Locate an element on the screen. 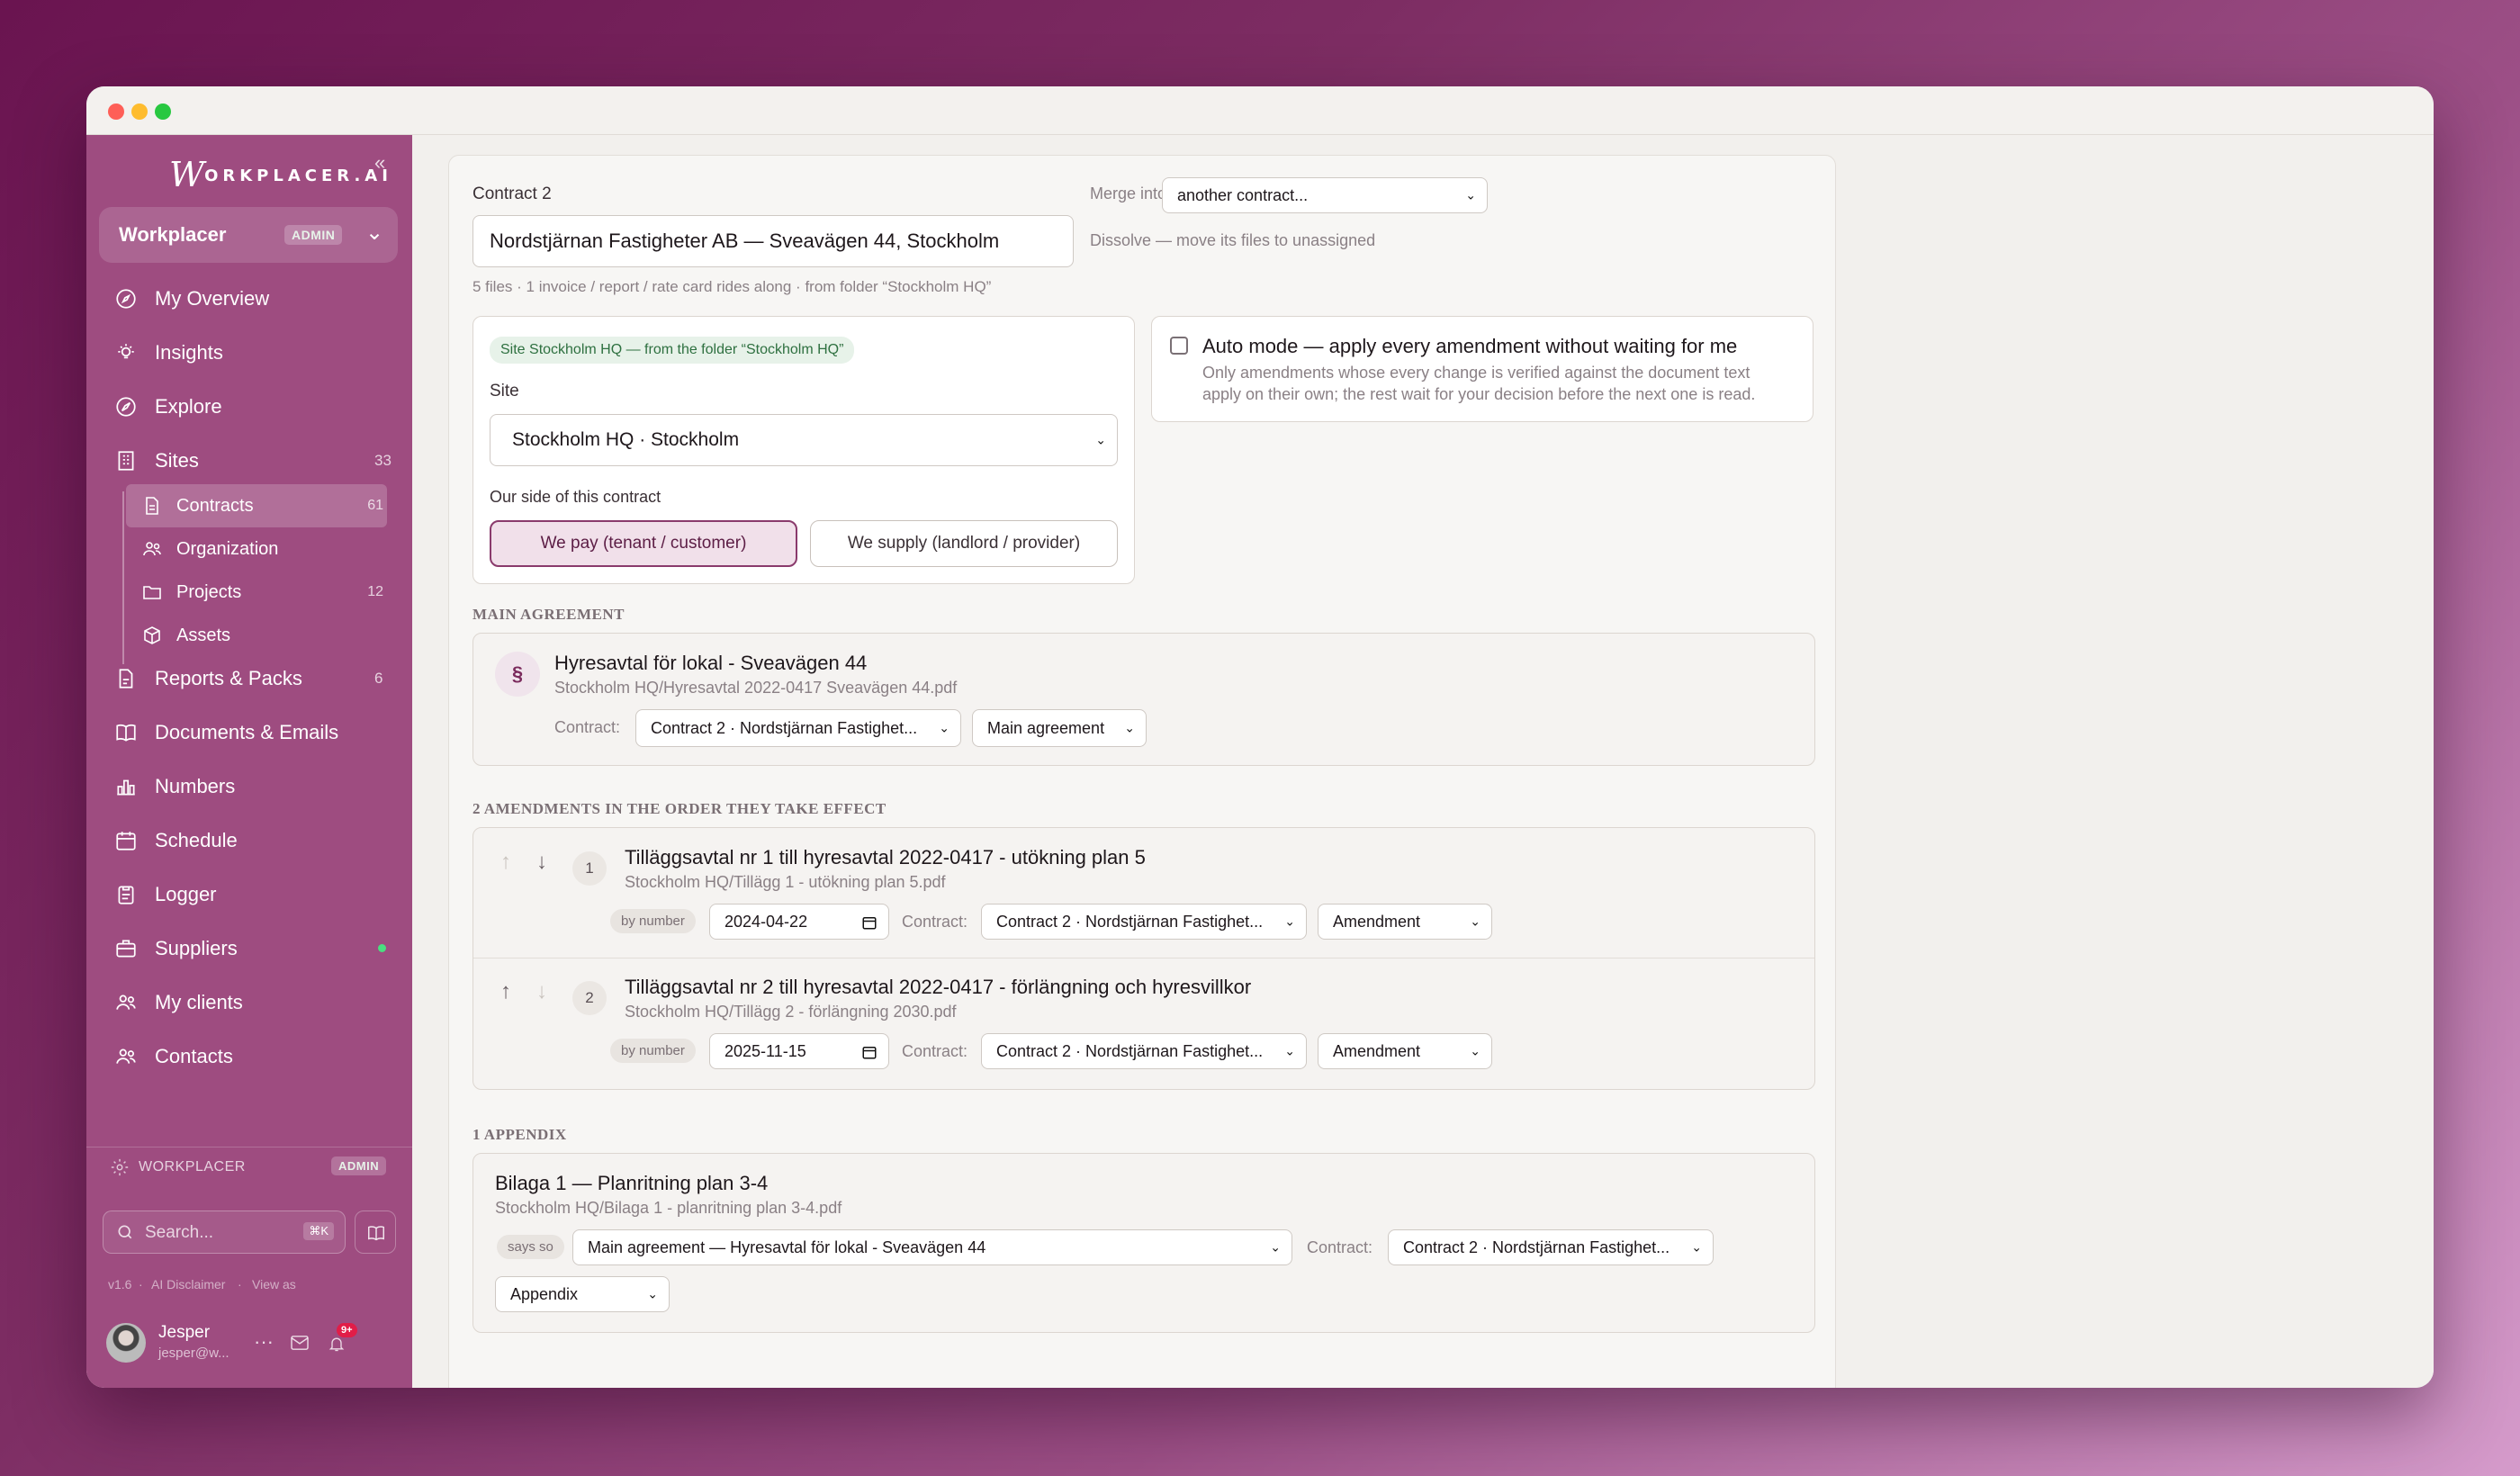 This screenshot has width=2520, height=1476. ai-disclaimer-link: AI Disclaimer is located at coordinates (188, 1285).